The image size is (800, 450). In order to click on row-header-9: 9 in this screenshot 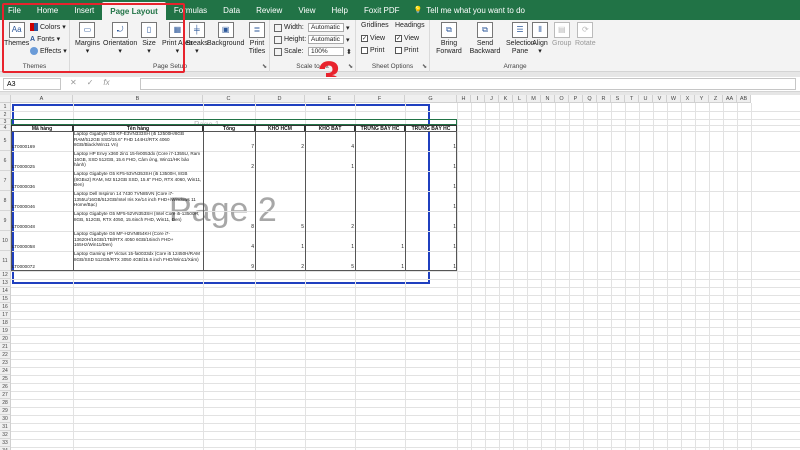, I will do `click(5, 221)`.